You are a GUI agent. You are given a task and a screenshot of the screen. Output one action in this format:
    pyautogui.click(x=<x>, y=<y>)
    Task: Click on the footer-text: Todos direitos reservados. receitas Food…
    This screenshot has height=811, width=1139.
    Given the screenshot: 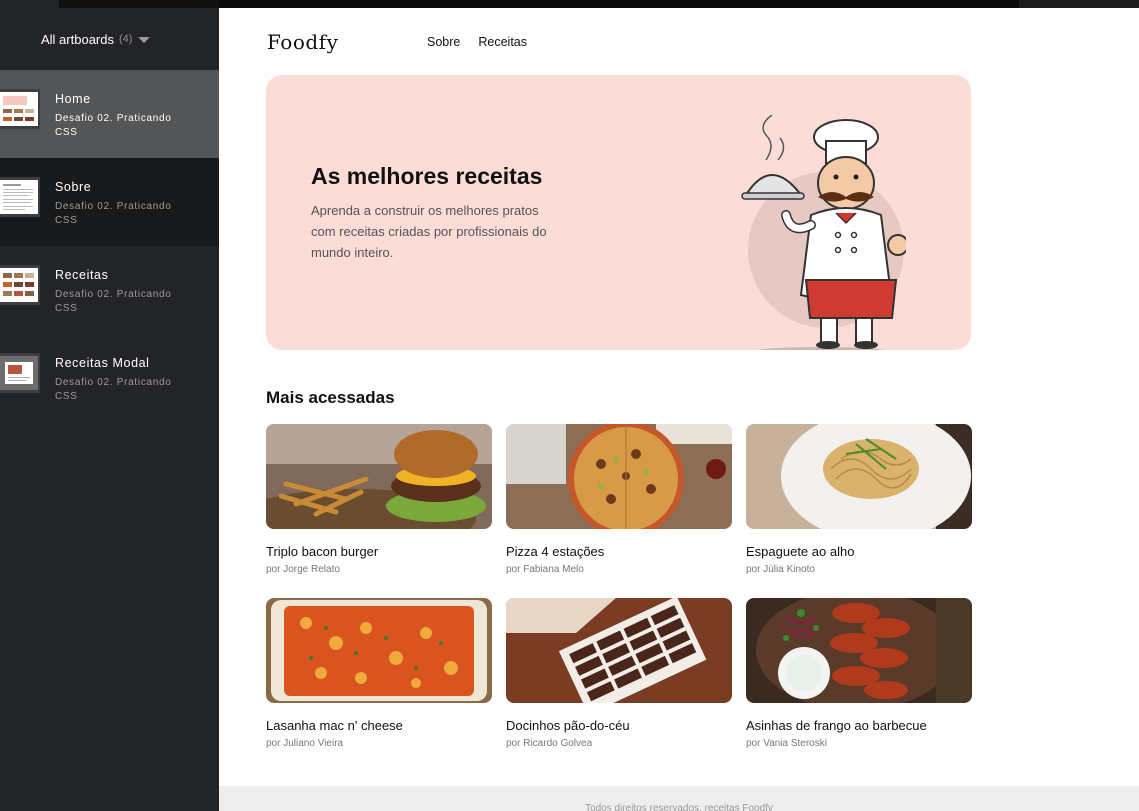 What is the action you would take?
    pyautogui.click(x=679, y=807)
    